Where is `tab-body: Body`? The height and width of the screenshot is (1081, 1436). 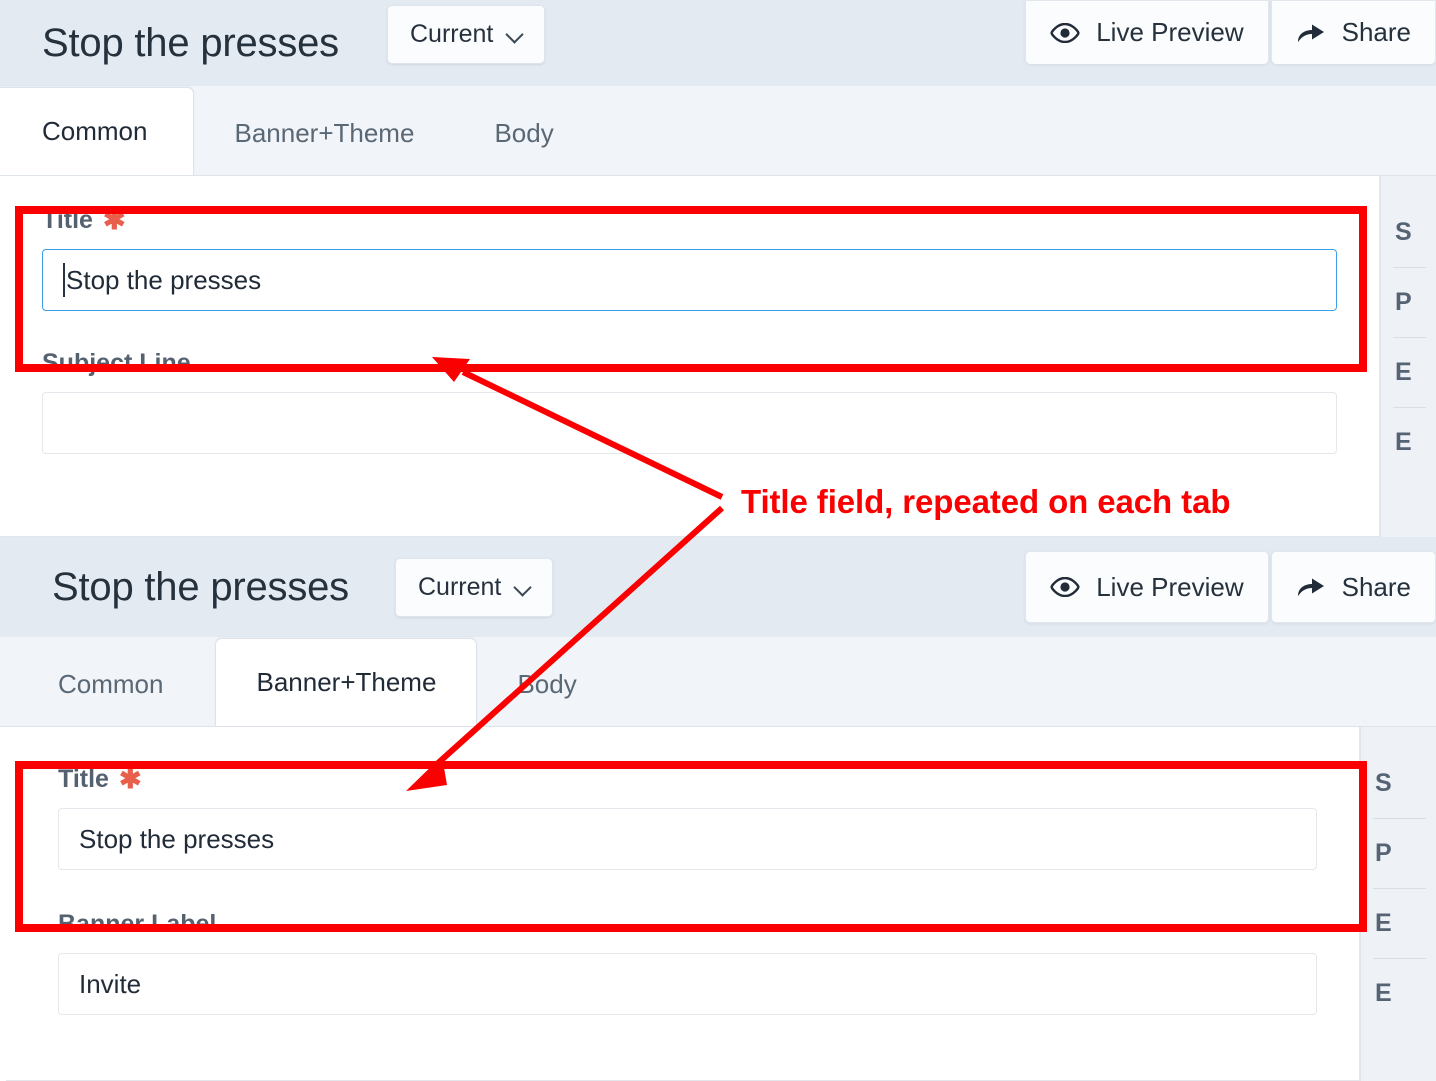 tab-body: Body is located at coordinates (523, 133).